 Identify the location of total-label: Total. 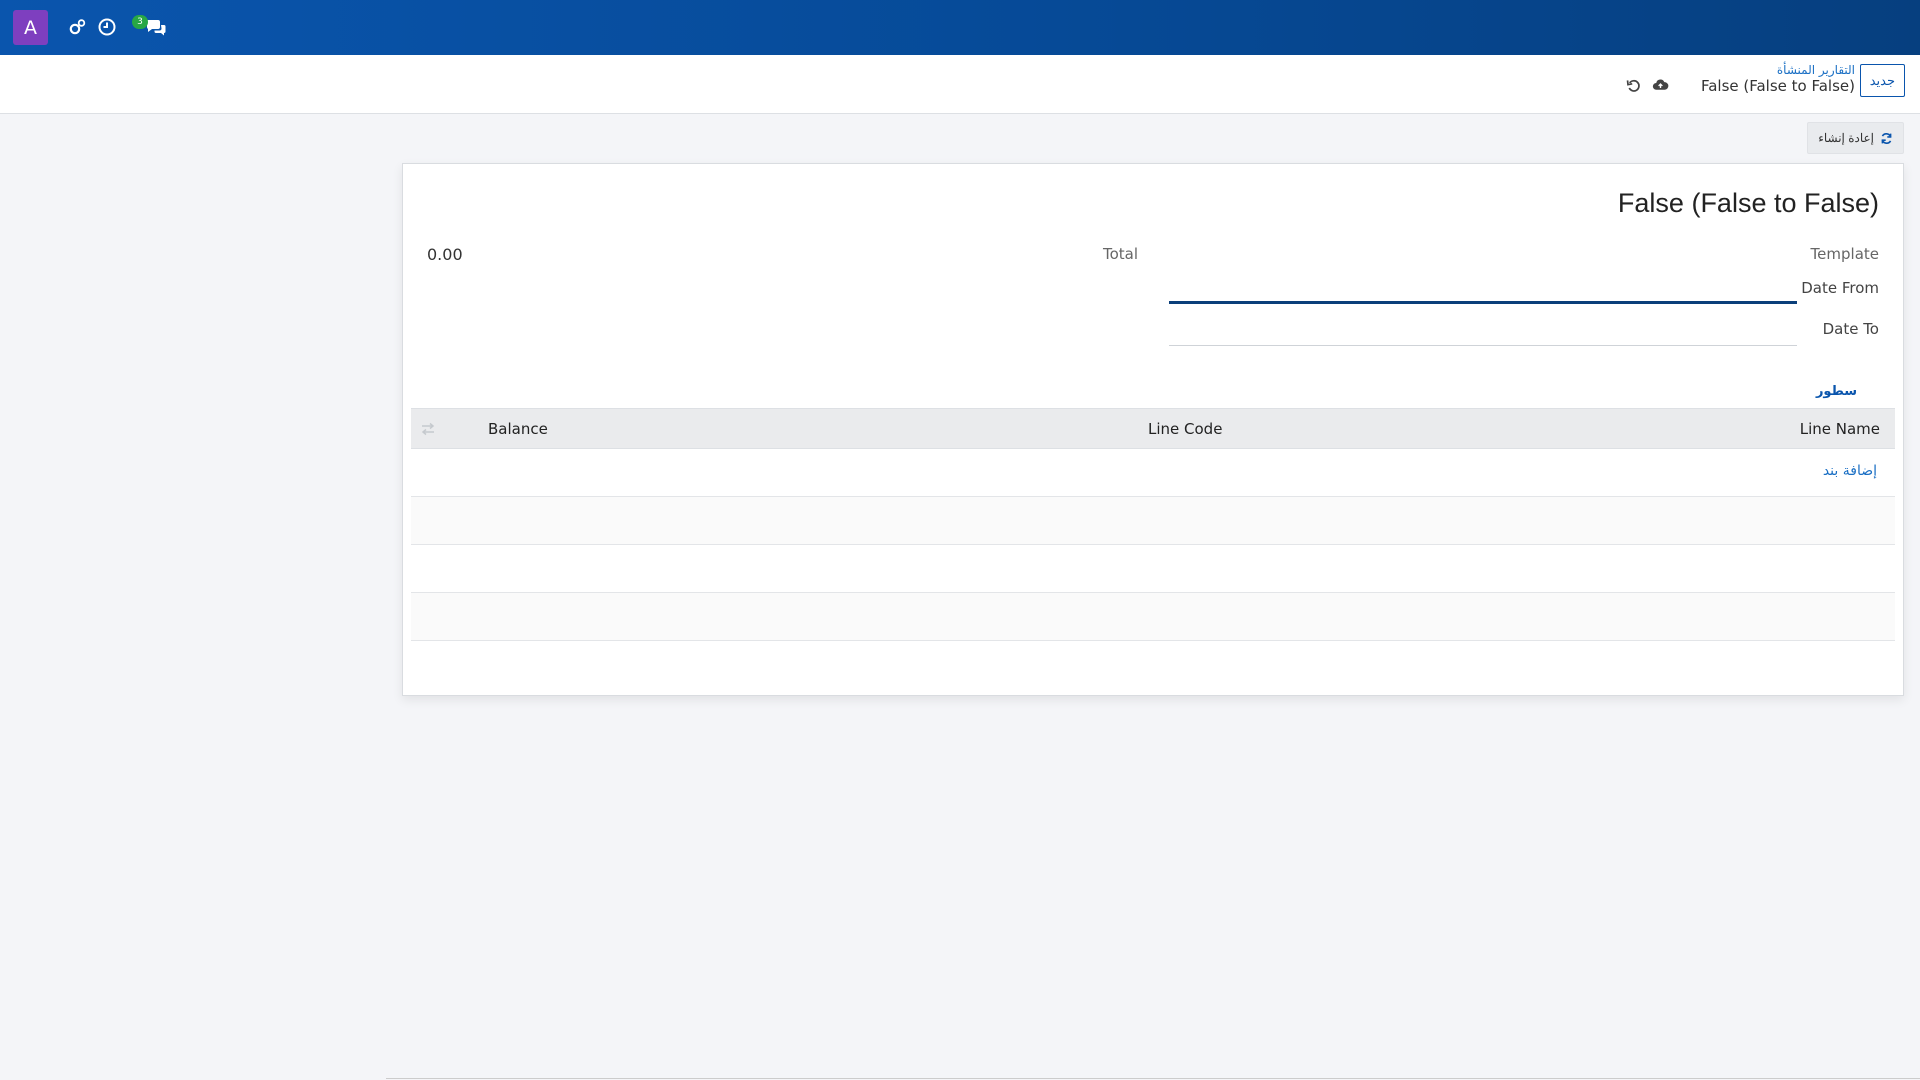
(1120, 254).